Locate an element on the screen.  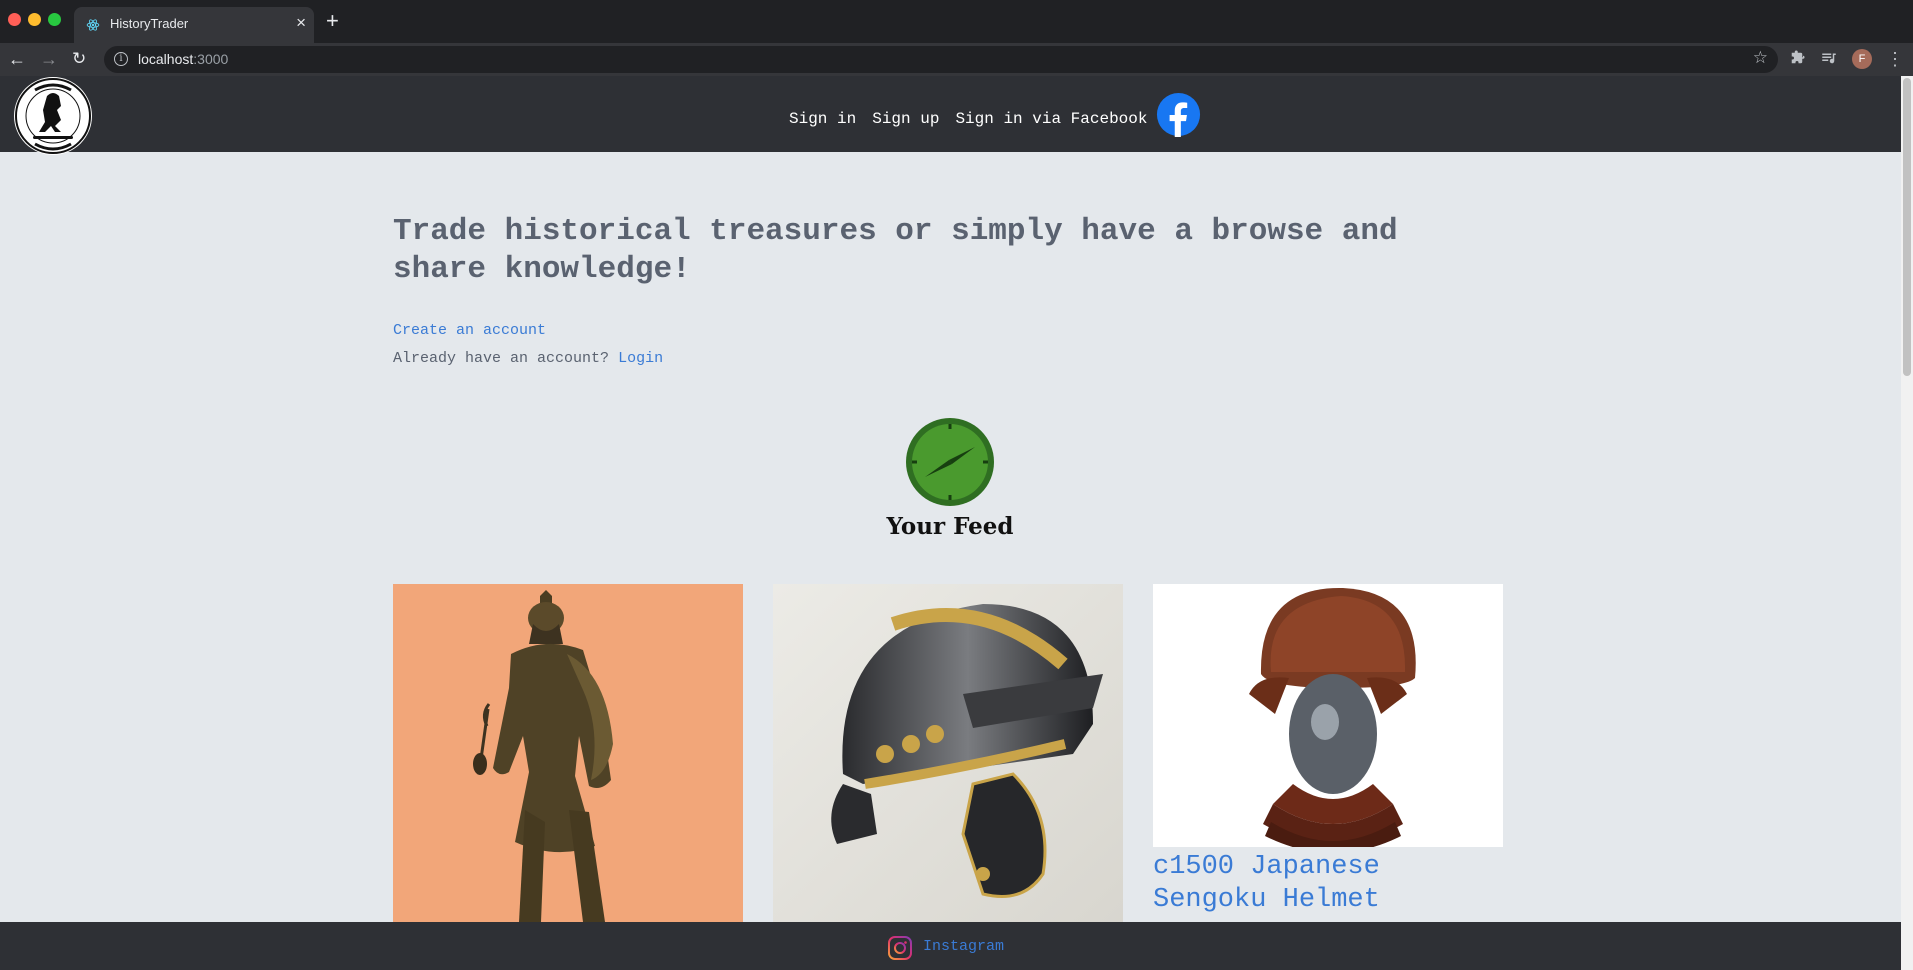
browser-tab: HistoryTrader × is located at coordinates (194, 25).